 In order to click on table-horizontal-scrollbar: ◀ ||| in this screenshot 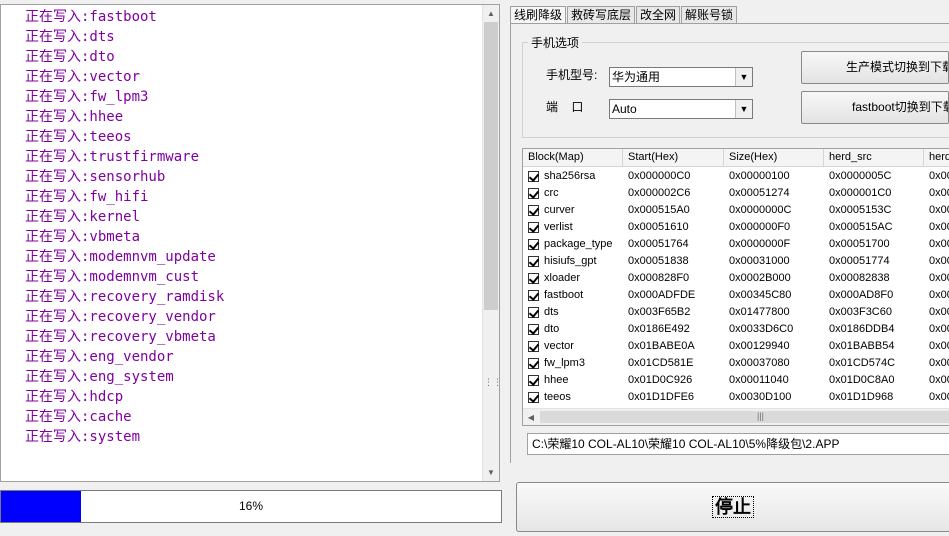, I will do `click(736, 416)`.